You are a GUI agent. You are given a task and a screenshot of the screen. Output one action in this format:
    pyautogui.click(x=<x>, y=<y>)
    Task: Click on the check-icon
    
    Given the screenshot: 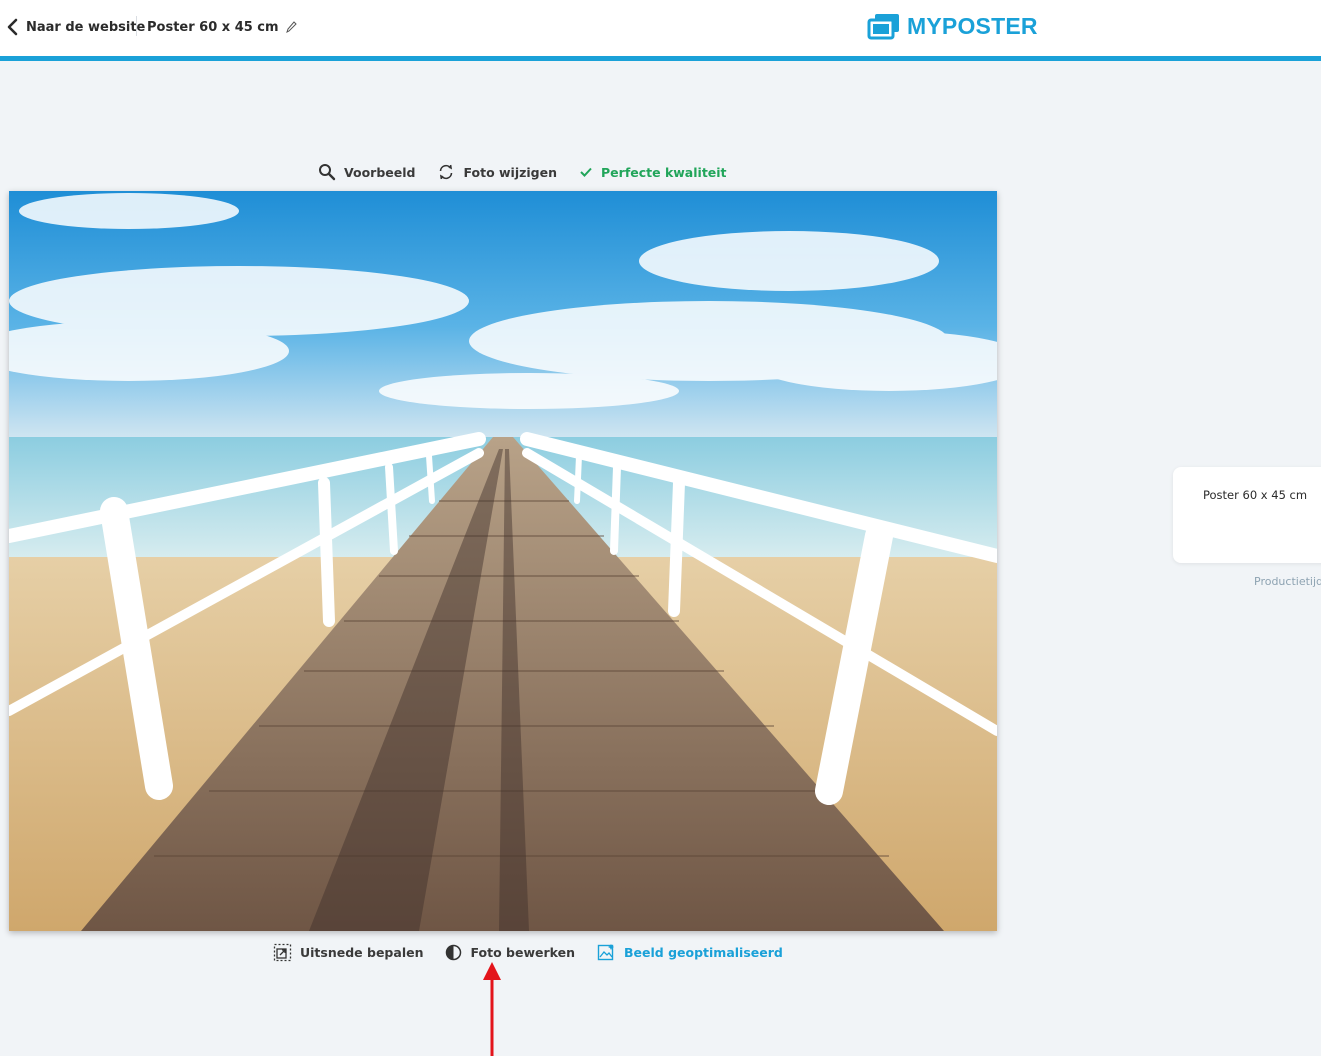 What is the action you would take?
    pyautogui.click(x=586, y=172)
    